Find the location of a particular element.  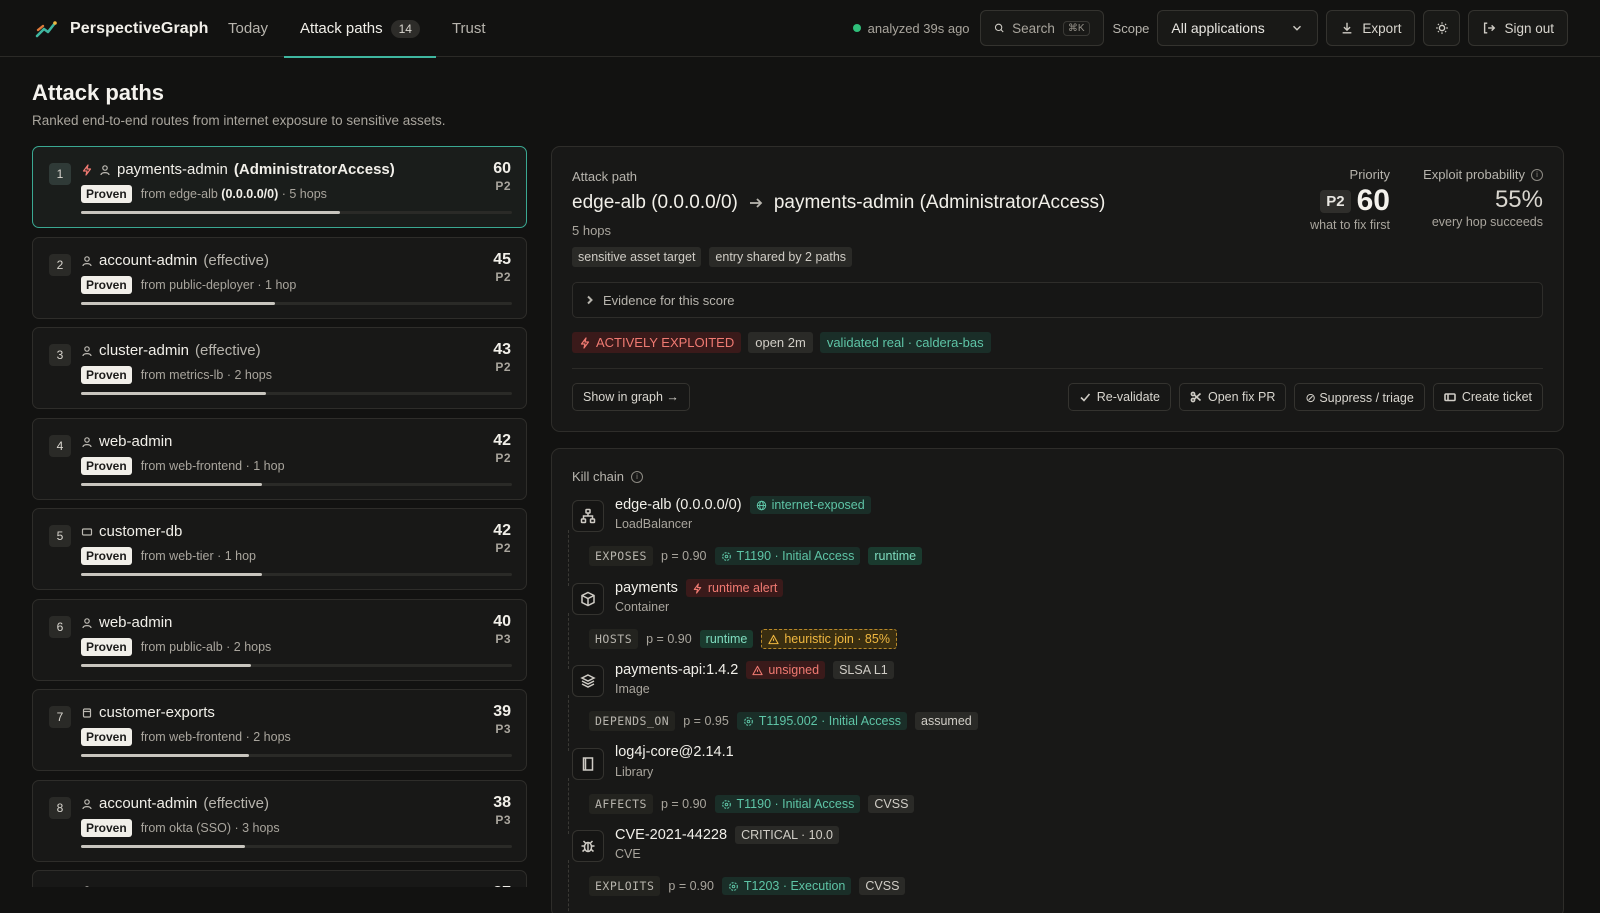

node-name-row: CVE-2021-44228 CRITICAL · 10.0 is located at coordinates (727, 835).